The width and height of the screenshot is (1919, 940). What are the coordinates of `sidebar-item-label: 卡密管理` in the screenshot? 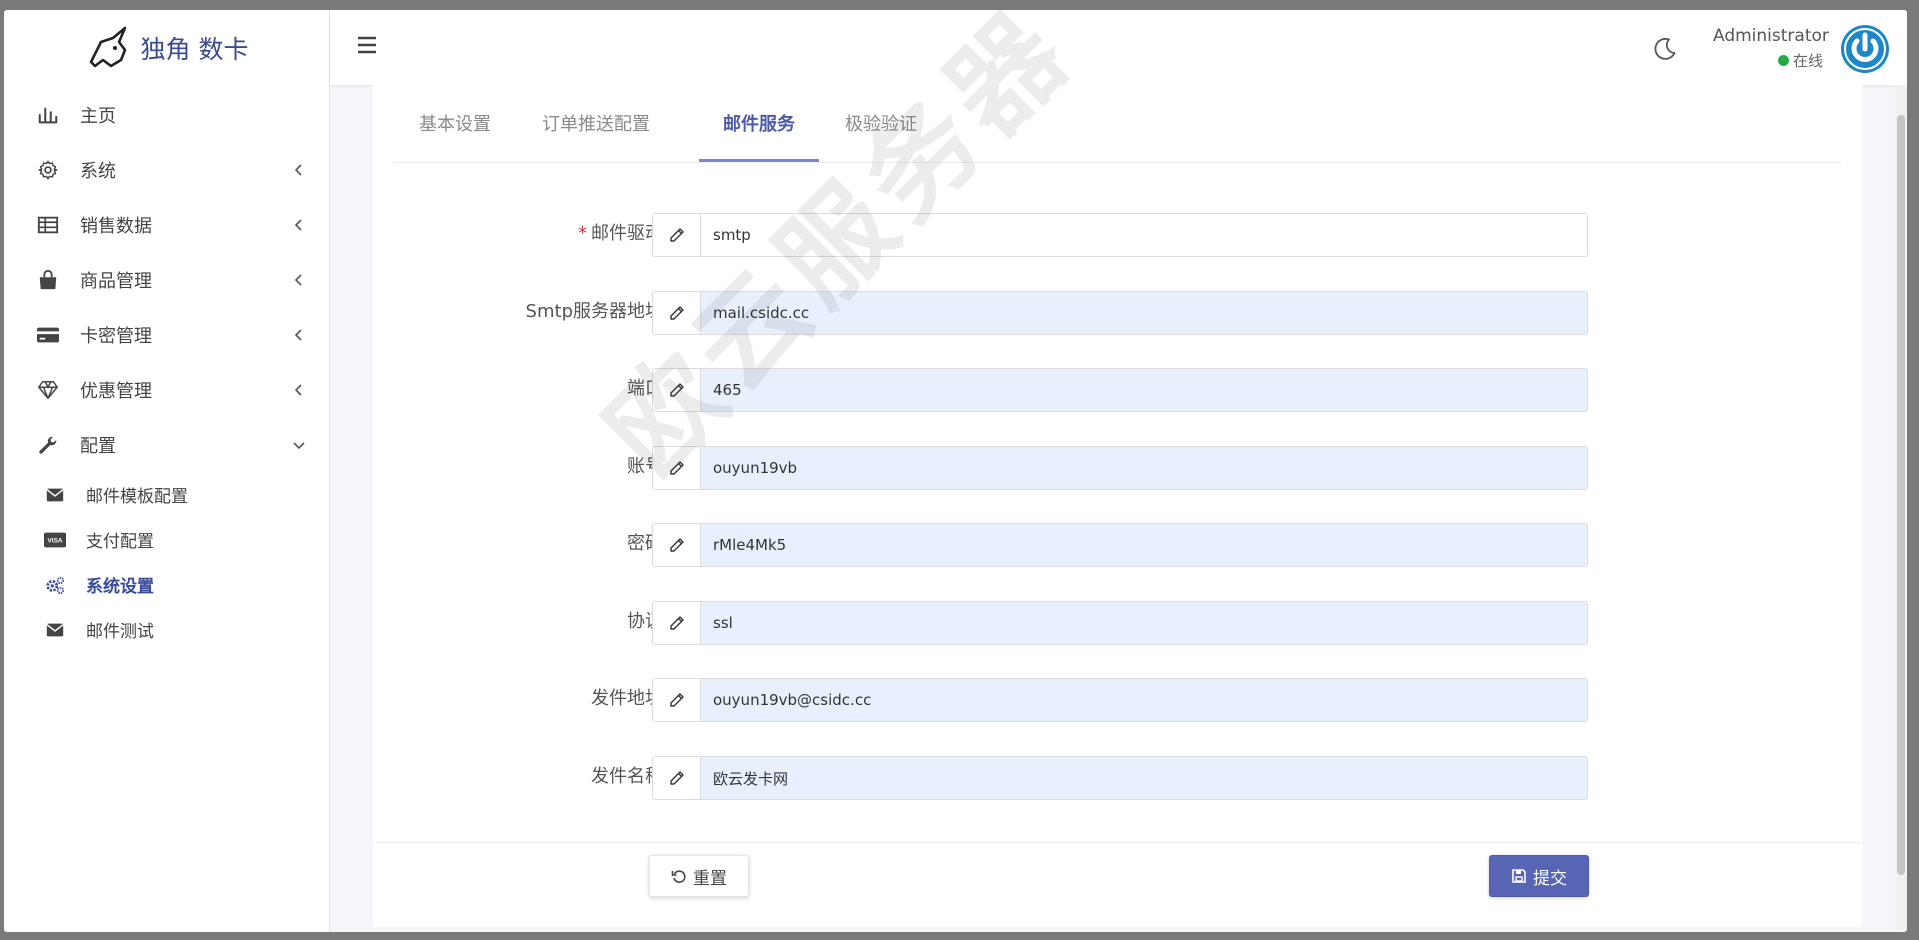 It's located at (116, 336).